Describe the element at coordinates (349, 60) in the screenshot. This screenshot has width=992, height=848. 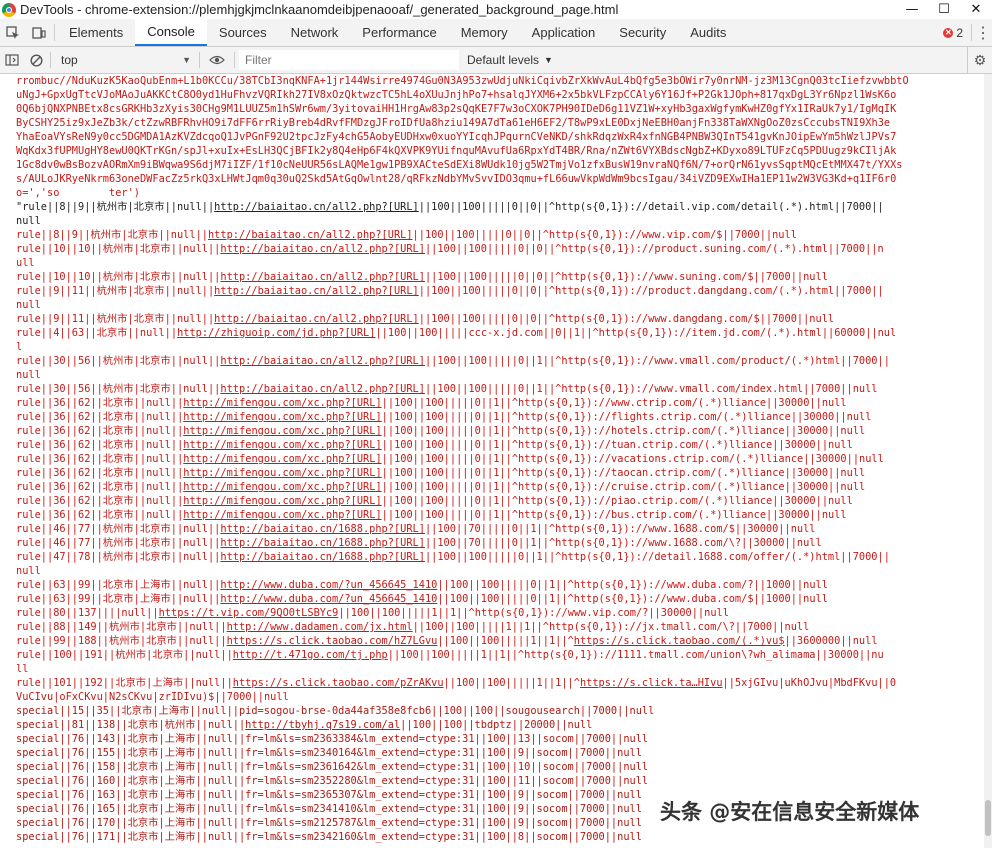
I see `filter-input` at that location.